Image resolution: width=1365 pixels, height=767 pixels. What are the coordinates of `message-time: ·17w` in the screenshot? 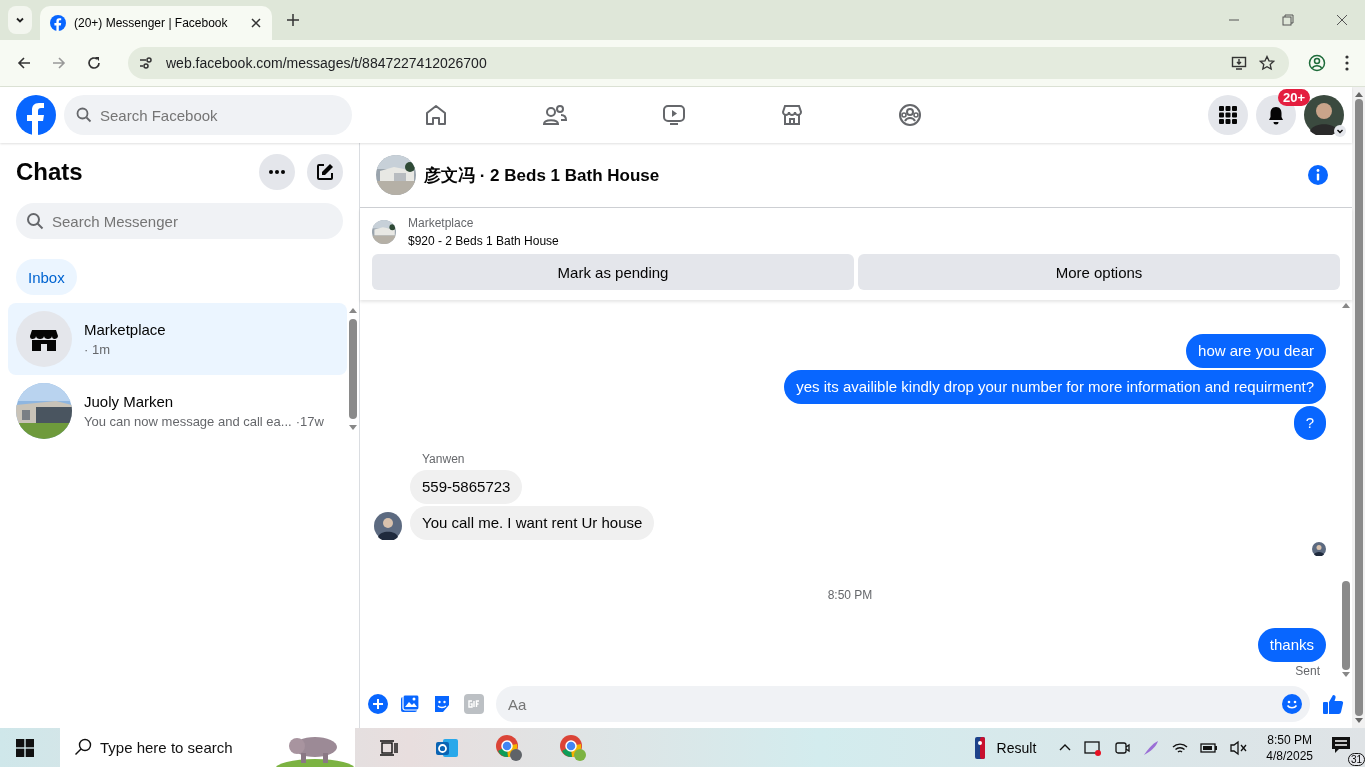 It's located at (309, 421).